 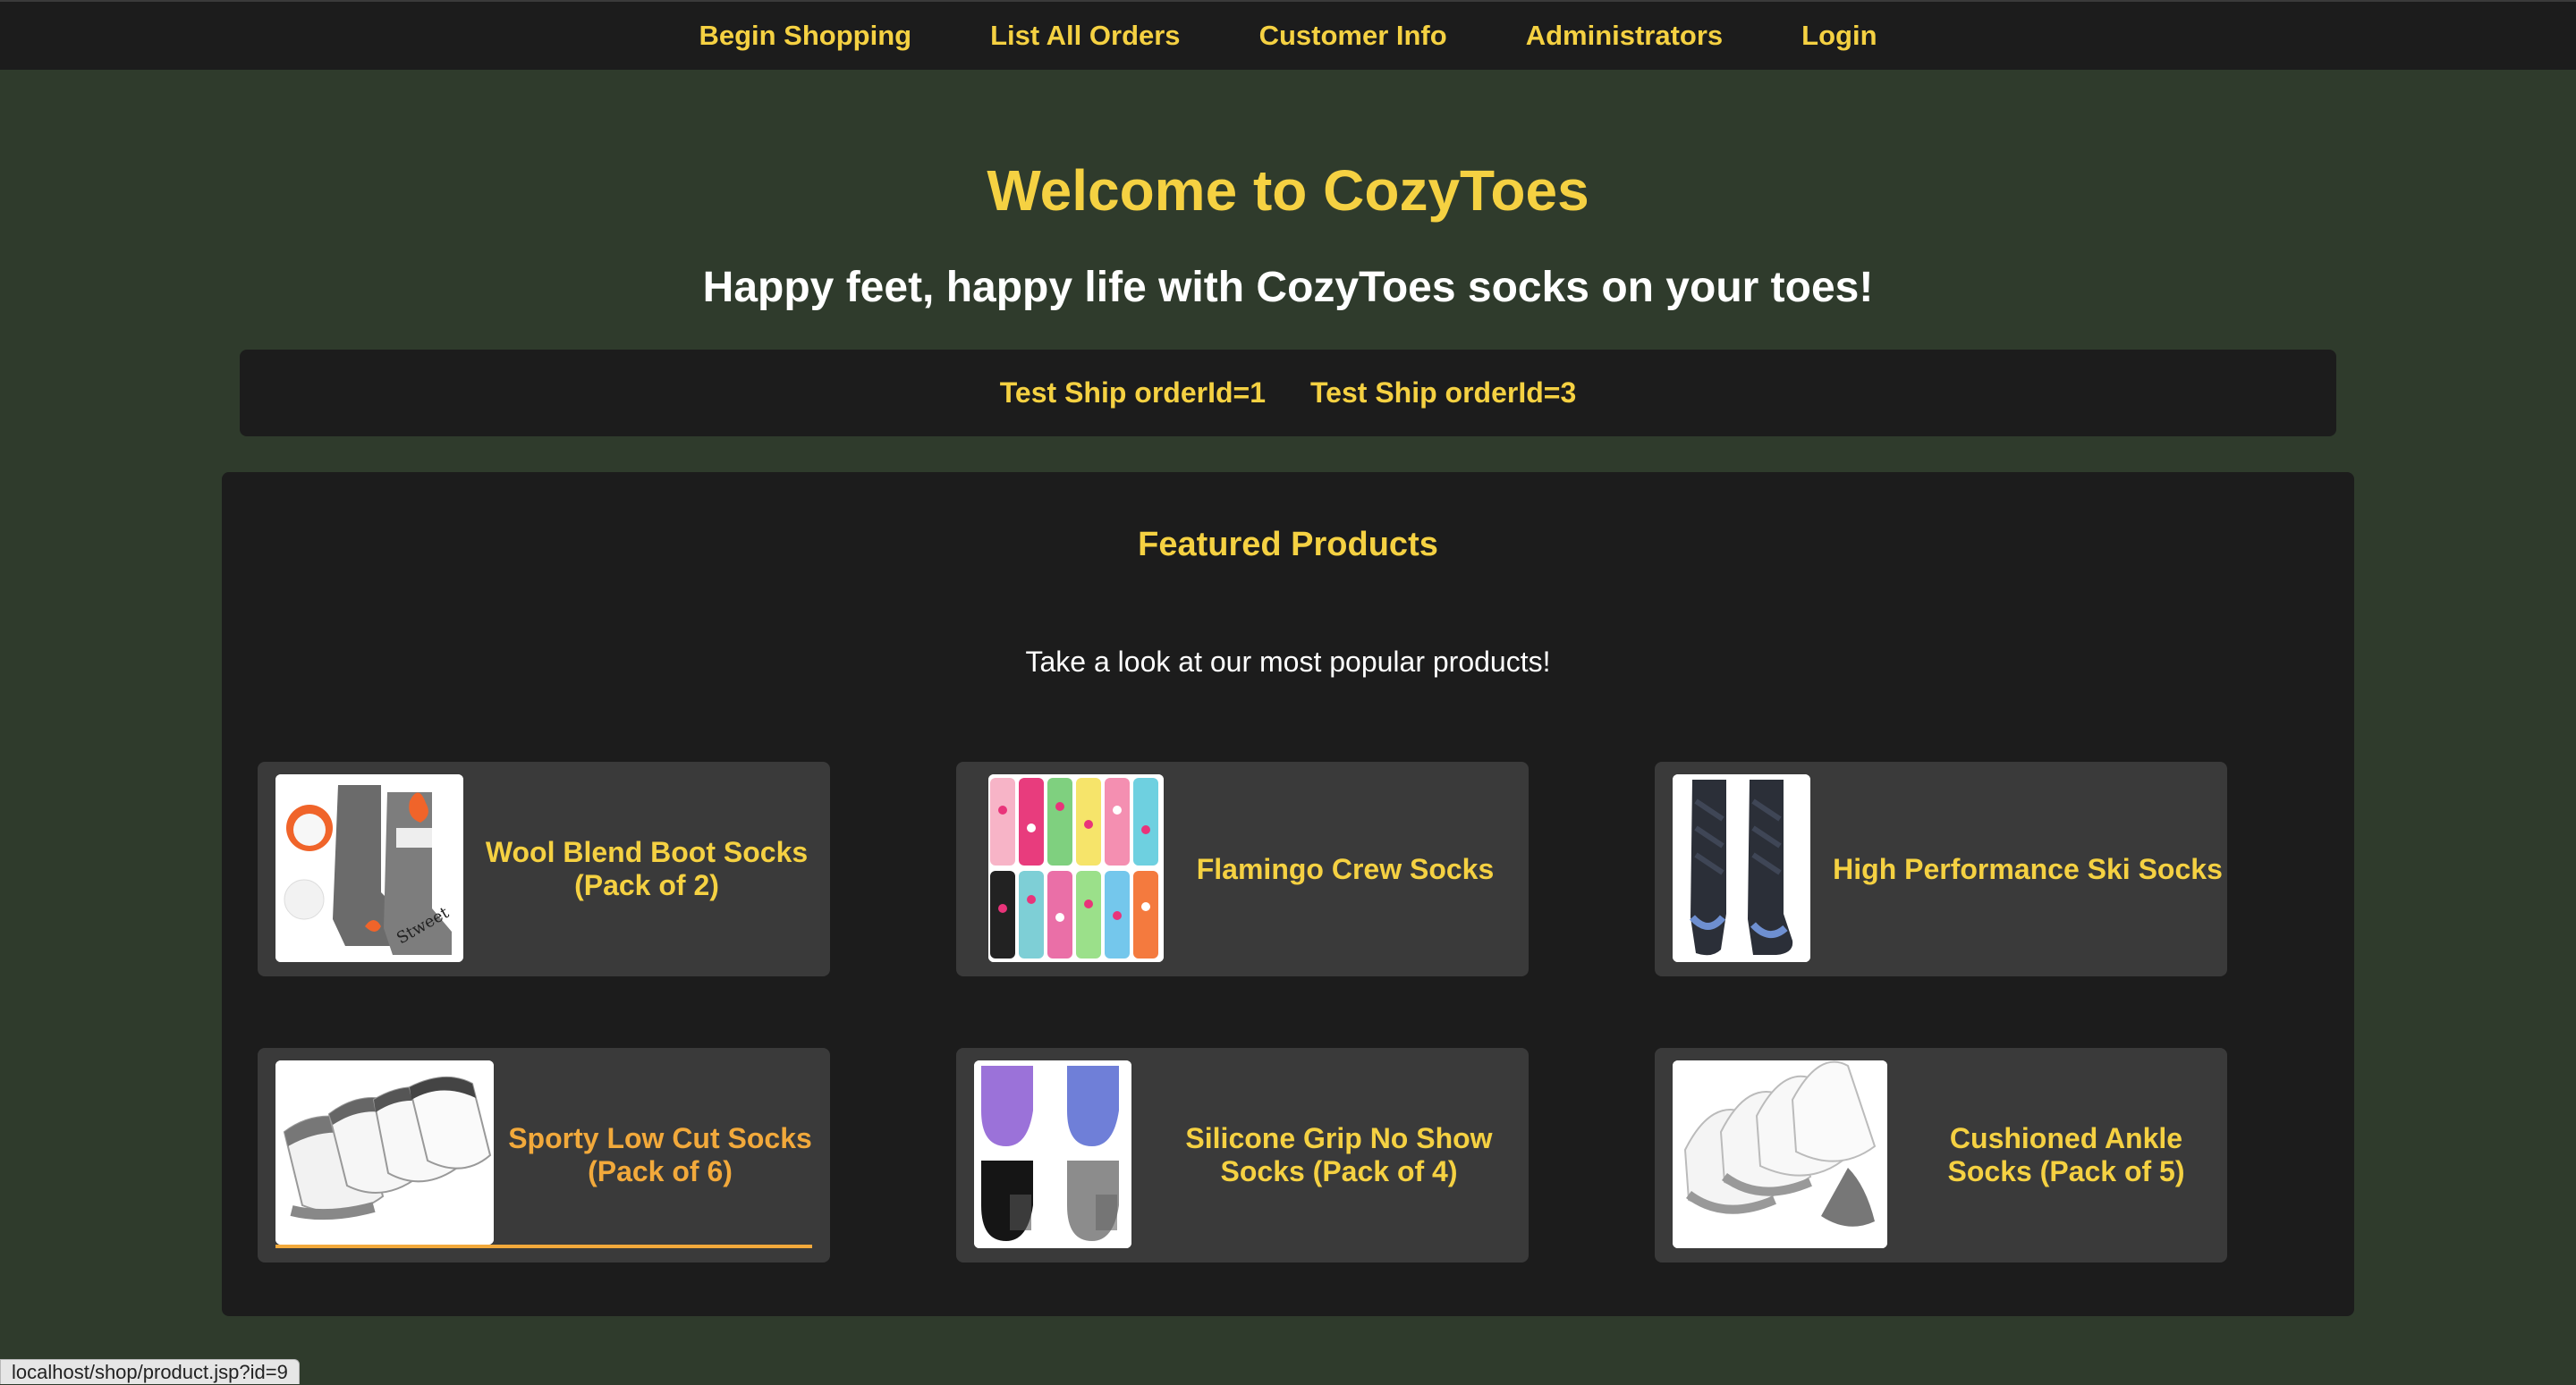 I want to click on featured-heading: Featured Products, so click(x=1288, y=544).